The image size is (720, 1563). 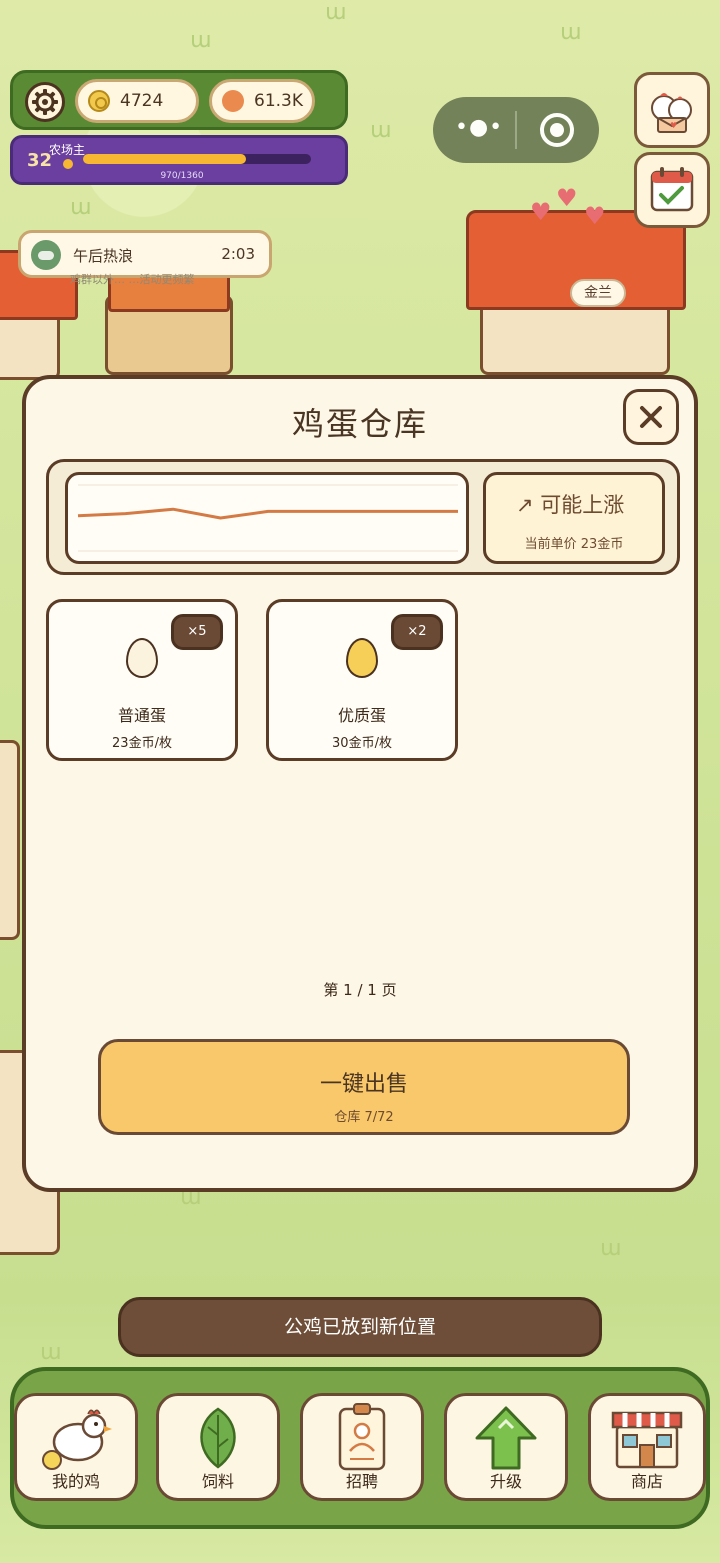 I want to click on nav-label: 我的鸡, so click(x=75, y=1481).